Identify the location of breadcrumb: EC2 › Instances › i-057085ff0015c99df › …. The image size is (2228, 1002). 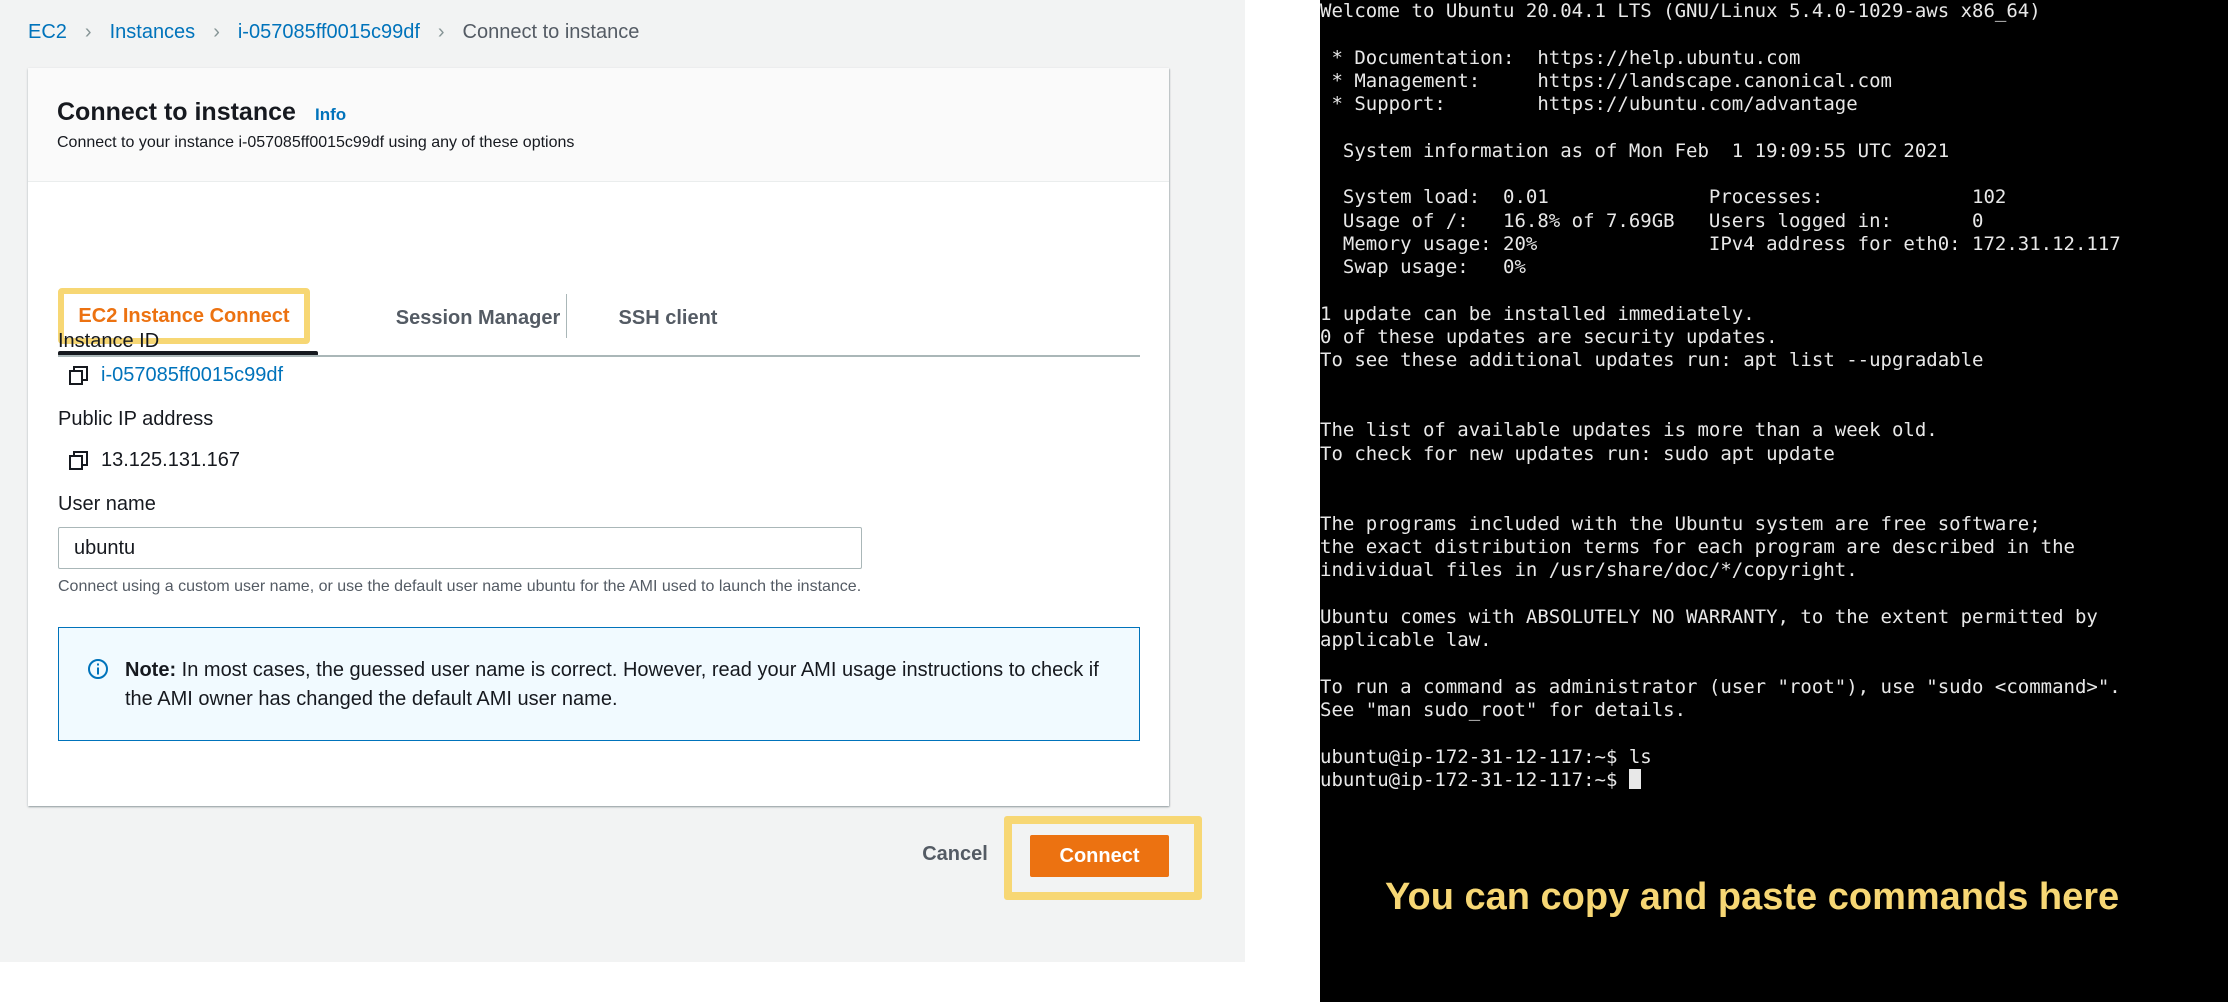
(333, 32).